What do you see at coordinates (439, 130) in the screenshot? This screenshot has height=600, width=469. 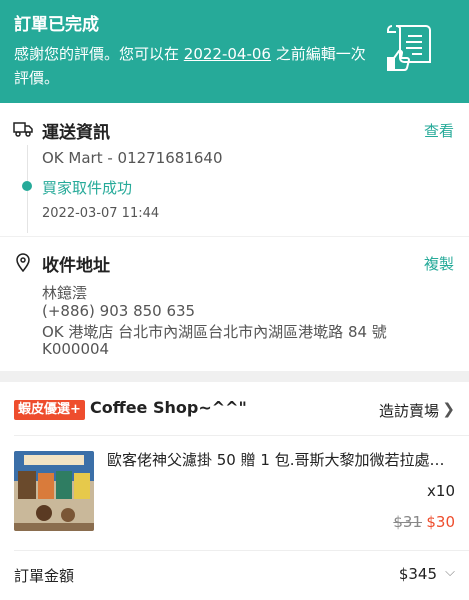 I see `view-shipping-link: 查看` at bounding box center [439, 130].